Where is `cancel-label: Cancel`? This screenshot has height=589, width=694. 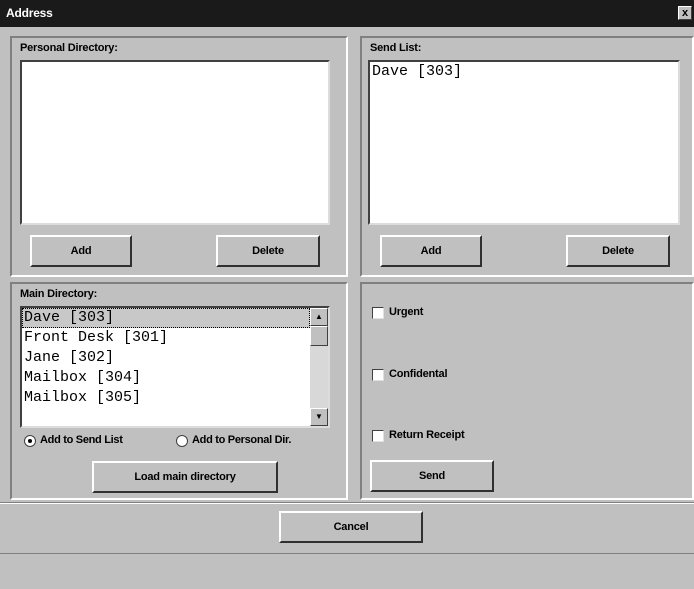 cancel-label: Cancel is located at coordinates (351, 527).